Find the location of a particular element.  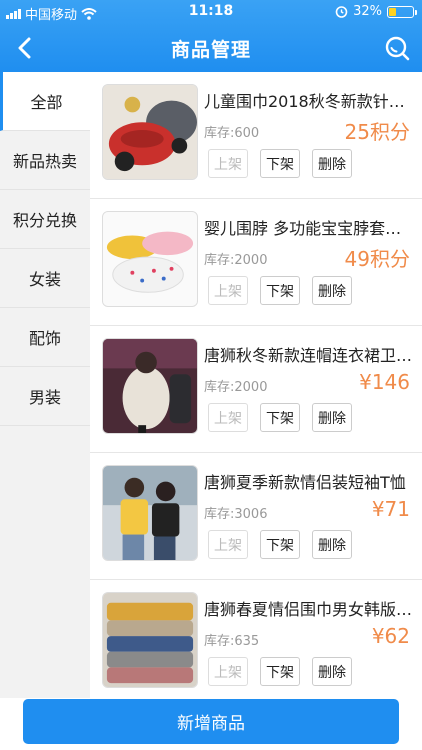

bottom-bar: 新增商品 is located at coordinates (211, 724).